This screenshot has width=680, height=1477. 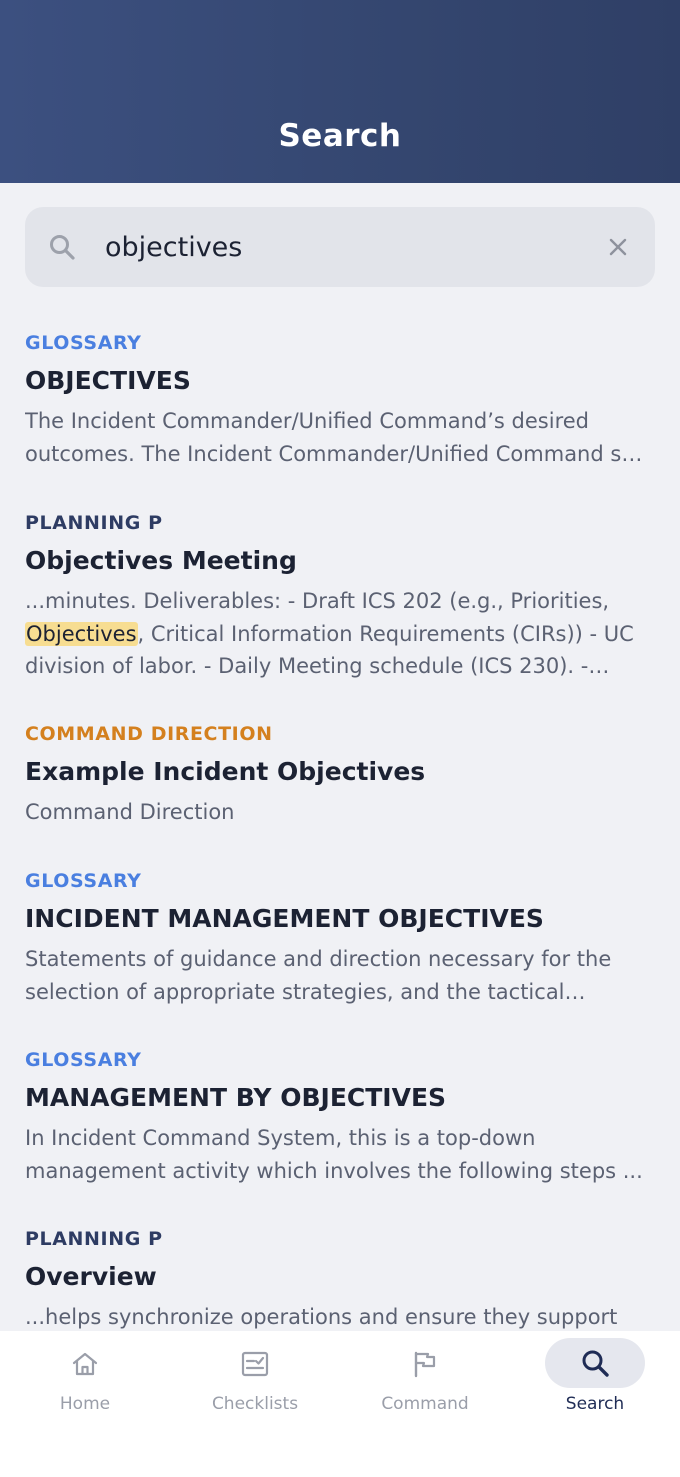 I want to click on tab-label: Command, so click(x=425, y=1404).